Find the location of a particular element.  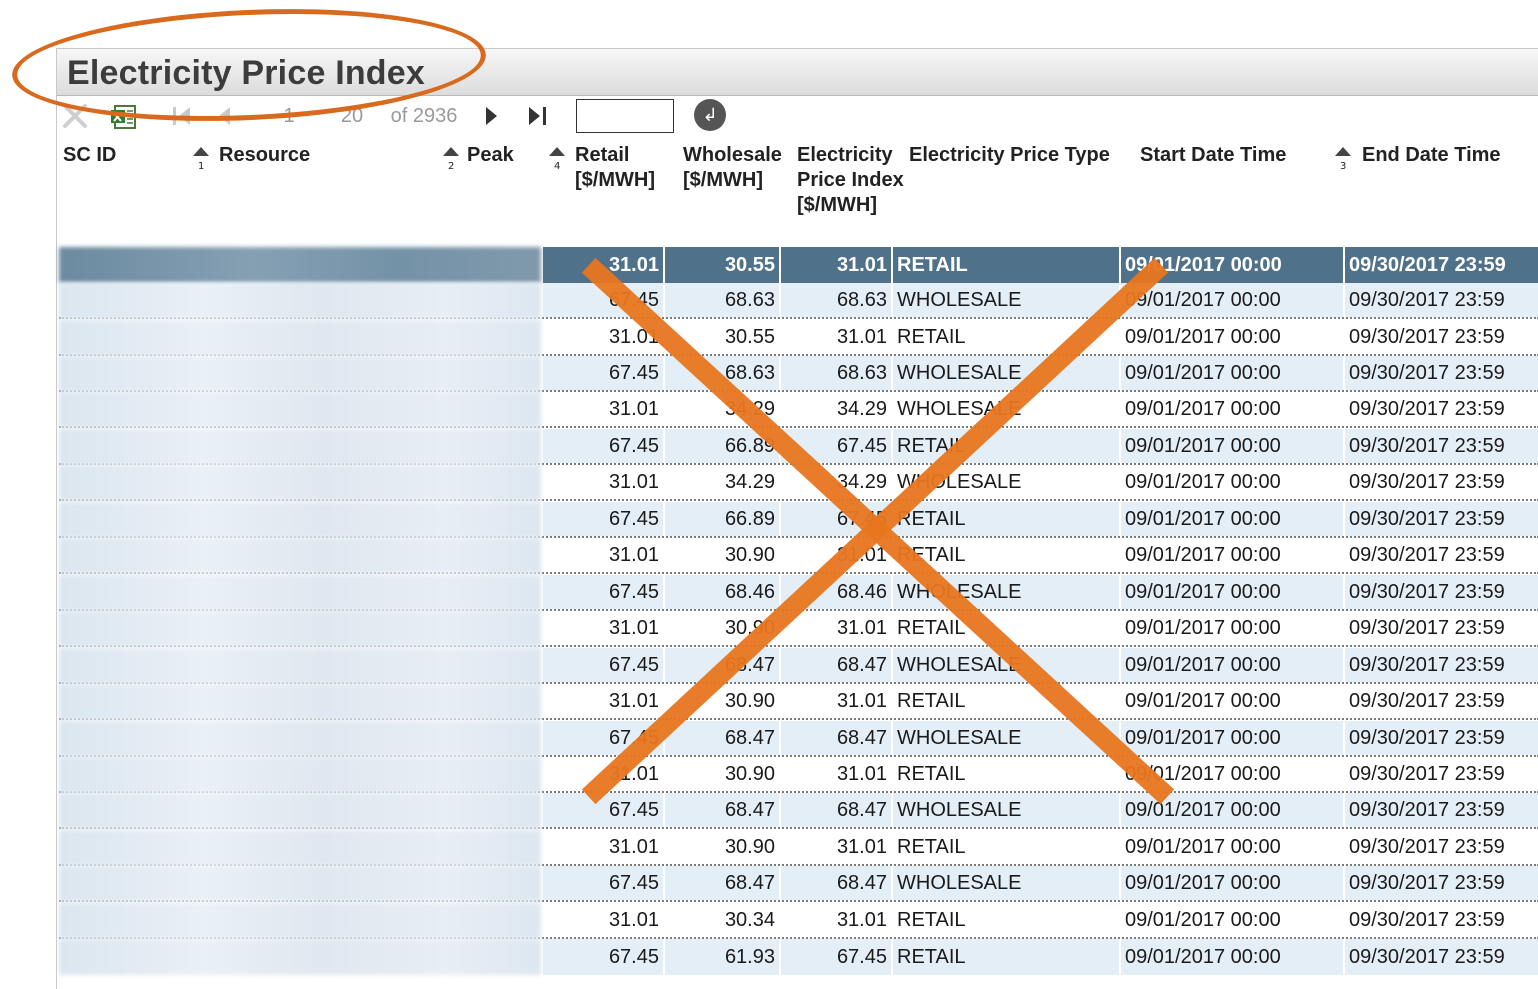

sort-arrow-icon: 2 is located at coordinates (451, 158).